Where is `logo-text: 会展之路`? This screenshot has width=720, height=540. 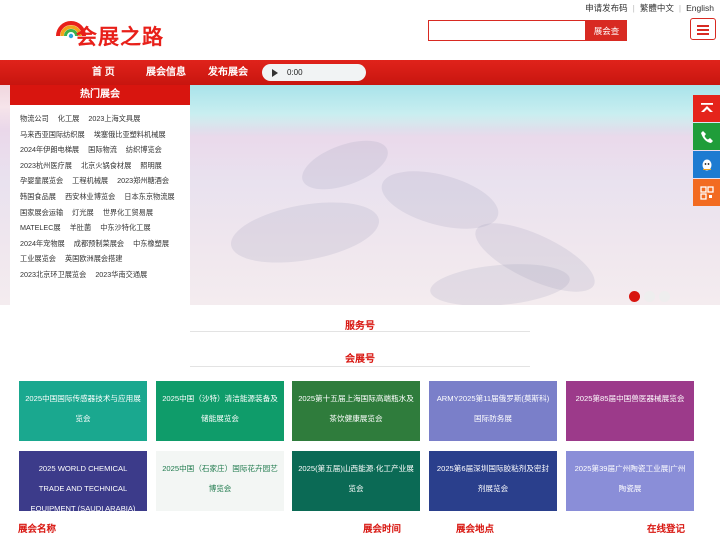 logo-text: 会展之路 is located at coordinates (120, 37).